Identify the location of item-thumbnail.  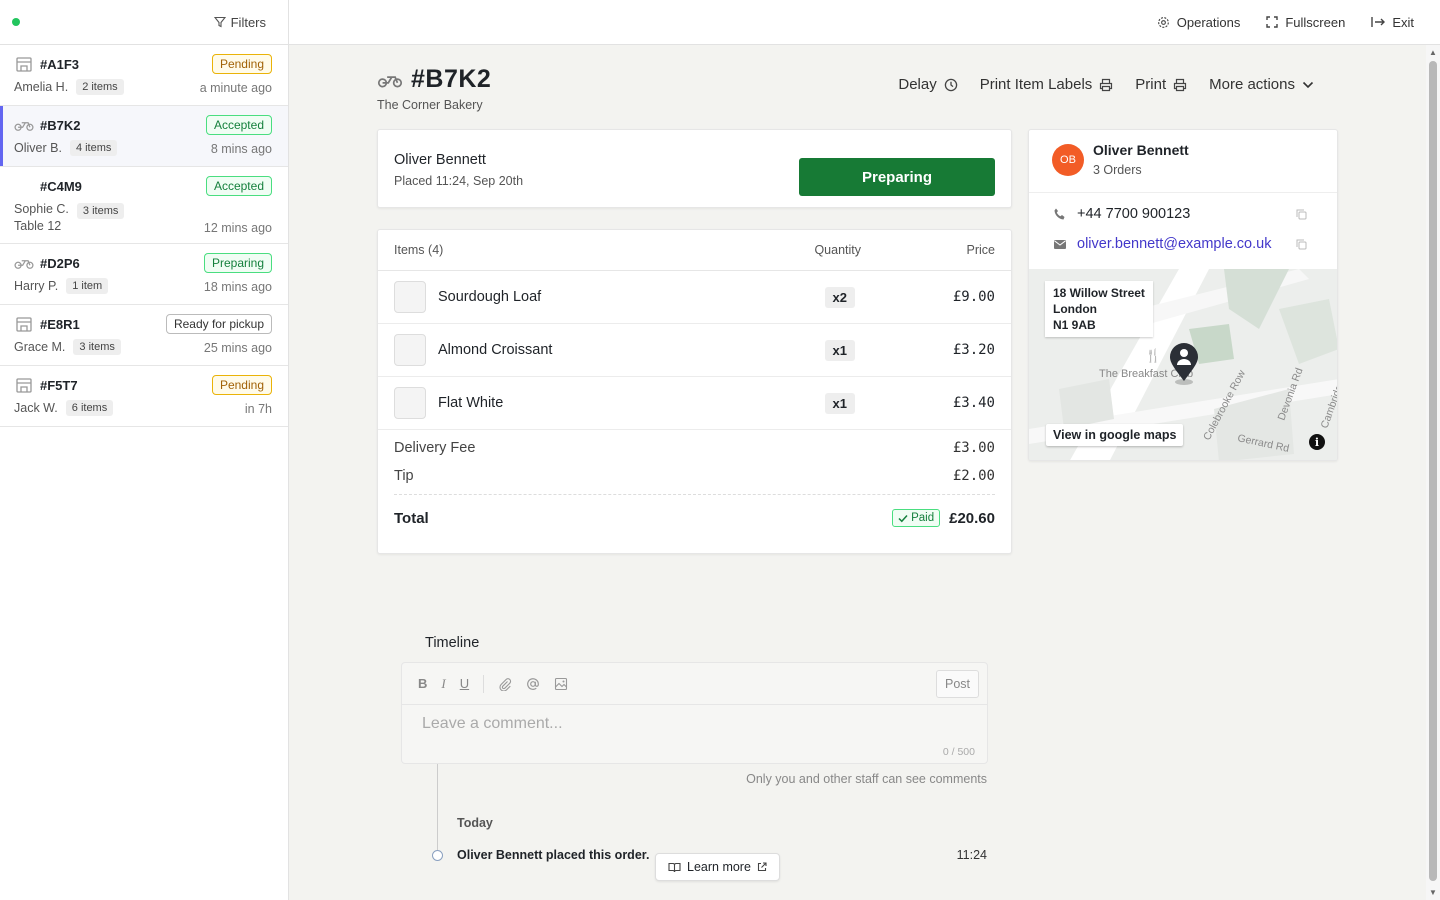
(410, 403).